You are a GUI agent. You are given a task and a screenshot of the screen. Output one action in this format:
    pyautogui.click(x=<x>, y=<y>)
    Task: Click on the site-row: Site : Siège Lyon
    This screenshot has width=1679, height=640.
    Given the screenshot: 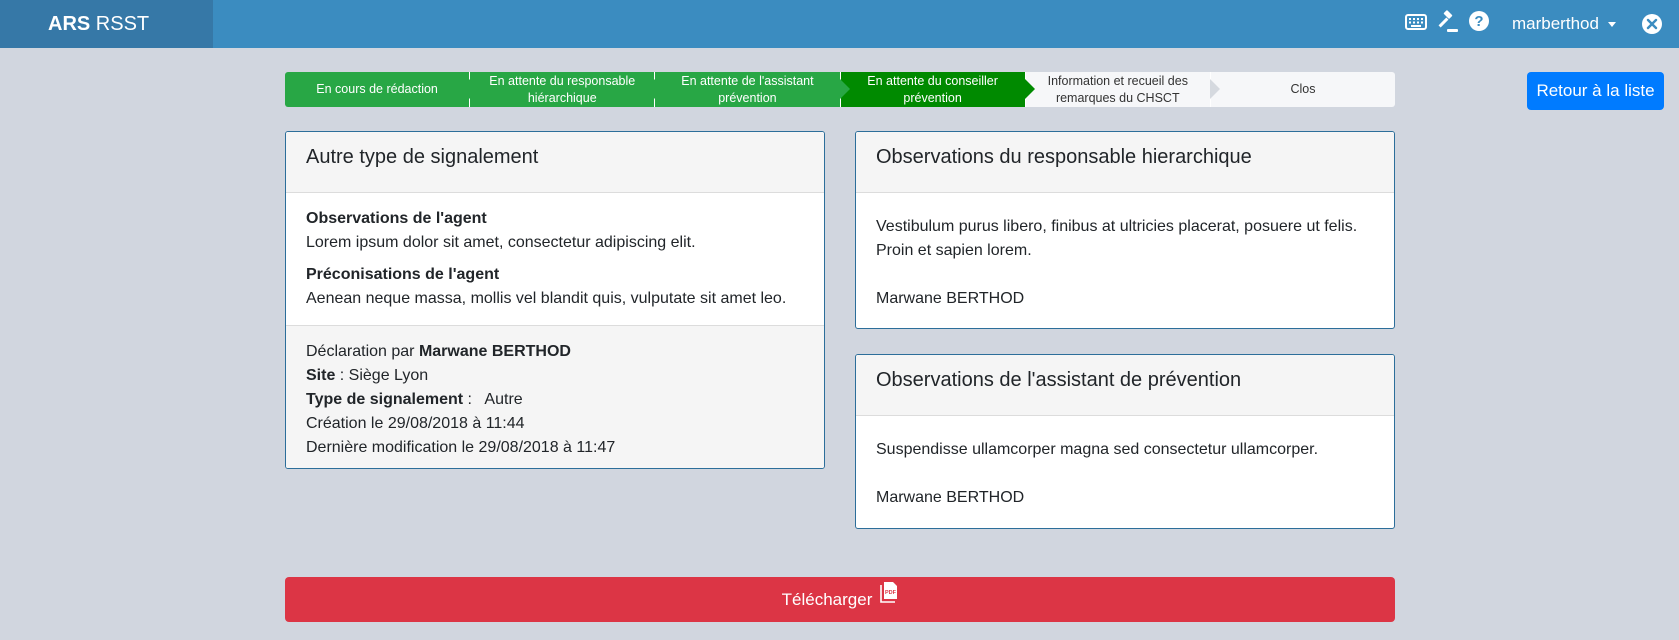 What is the action you would take?
    pyautogui.click(x=555, y=376)
    